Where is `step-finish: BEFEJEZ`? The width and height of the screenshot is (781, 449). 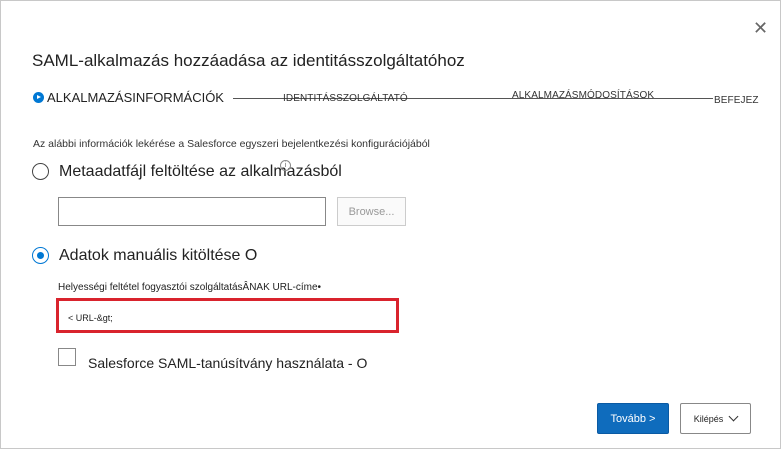 step-finish: BEFEJEZ is located at coordinates (736, 100).